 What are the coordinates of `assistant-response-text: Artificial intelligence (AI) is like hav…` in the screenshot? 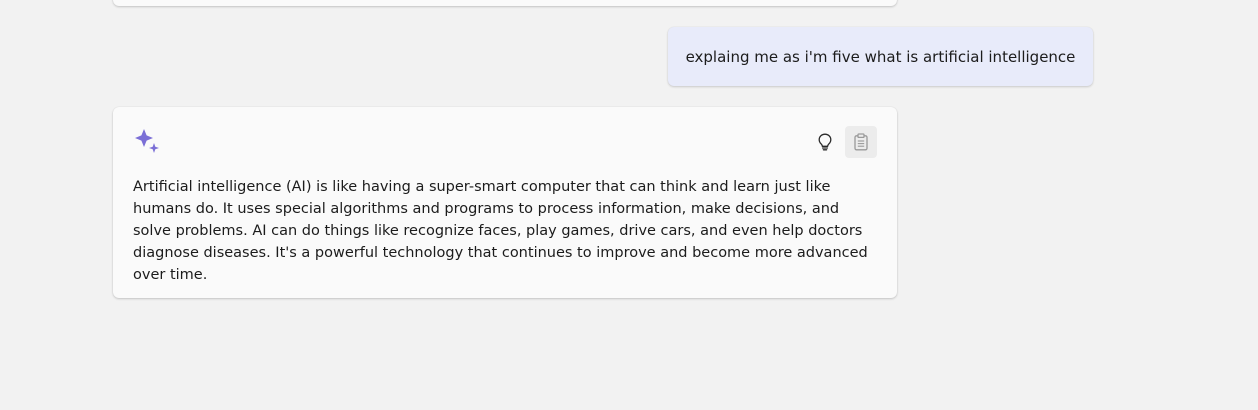 It's located at (500, 231).